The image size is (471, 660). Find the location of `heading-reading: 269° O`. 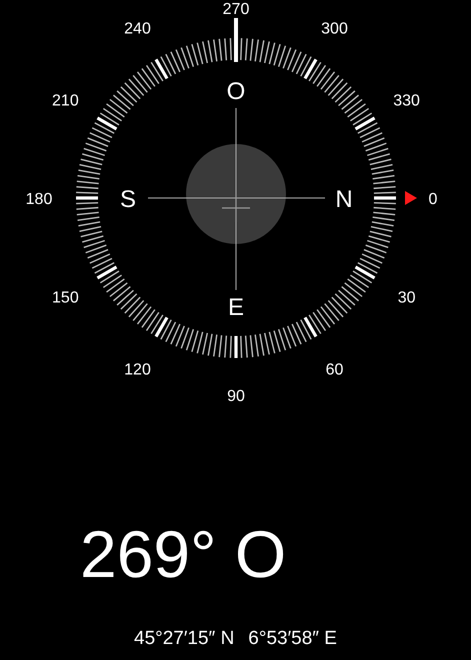

heading-reading: 269° O is located at coordinates (184, 554).